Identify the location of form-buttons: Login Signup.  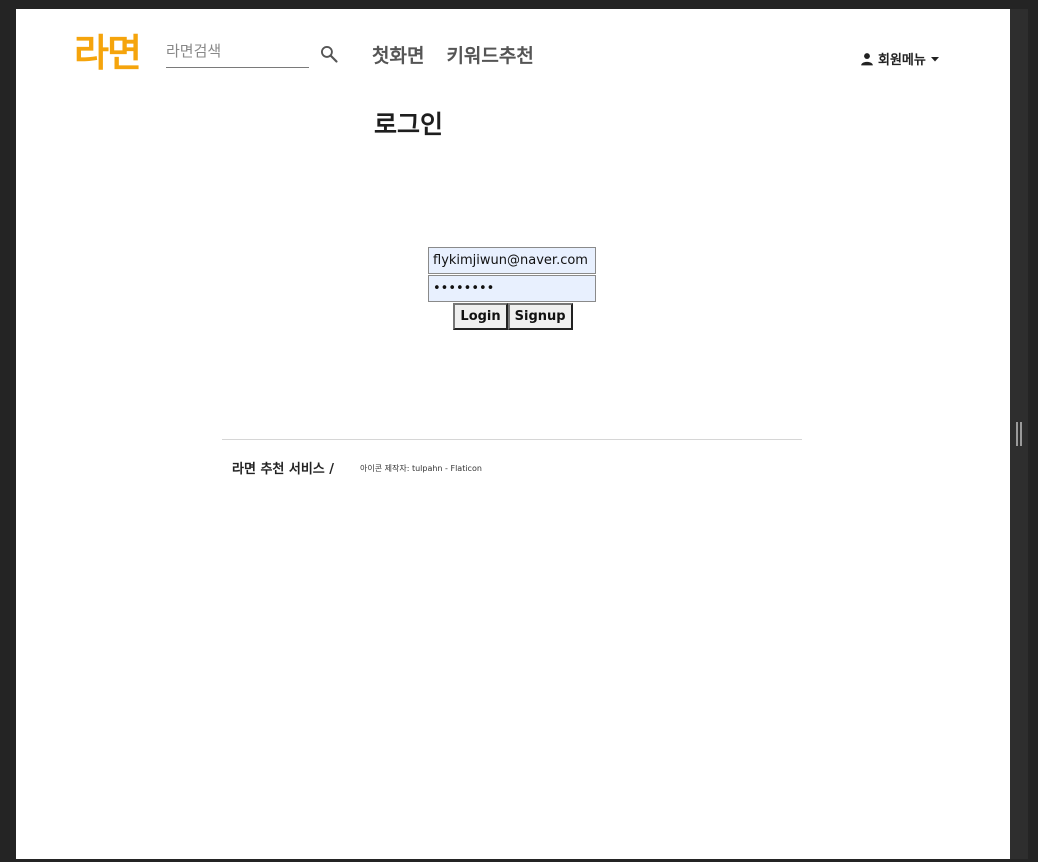
(513, 316).